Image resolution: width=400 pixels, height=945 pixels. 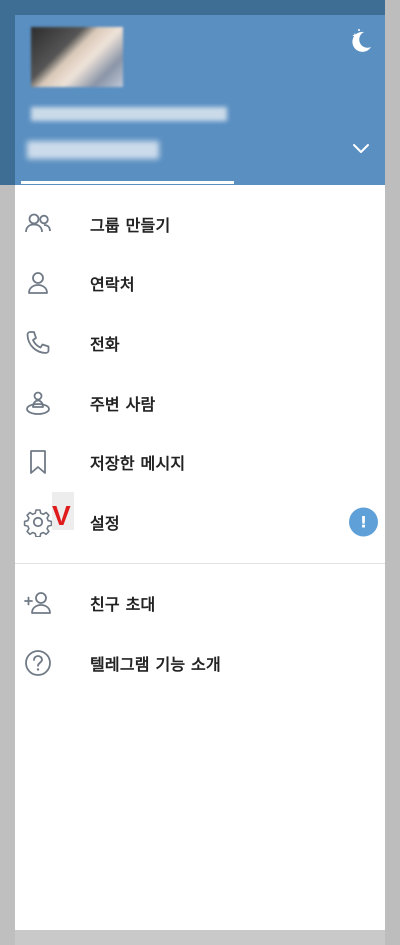 What do you see at coordinates (155, 664) in the screenshot?
I see `menu-item-label: 텔레그램 기능 소개` at bounding box center [155, 664].